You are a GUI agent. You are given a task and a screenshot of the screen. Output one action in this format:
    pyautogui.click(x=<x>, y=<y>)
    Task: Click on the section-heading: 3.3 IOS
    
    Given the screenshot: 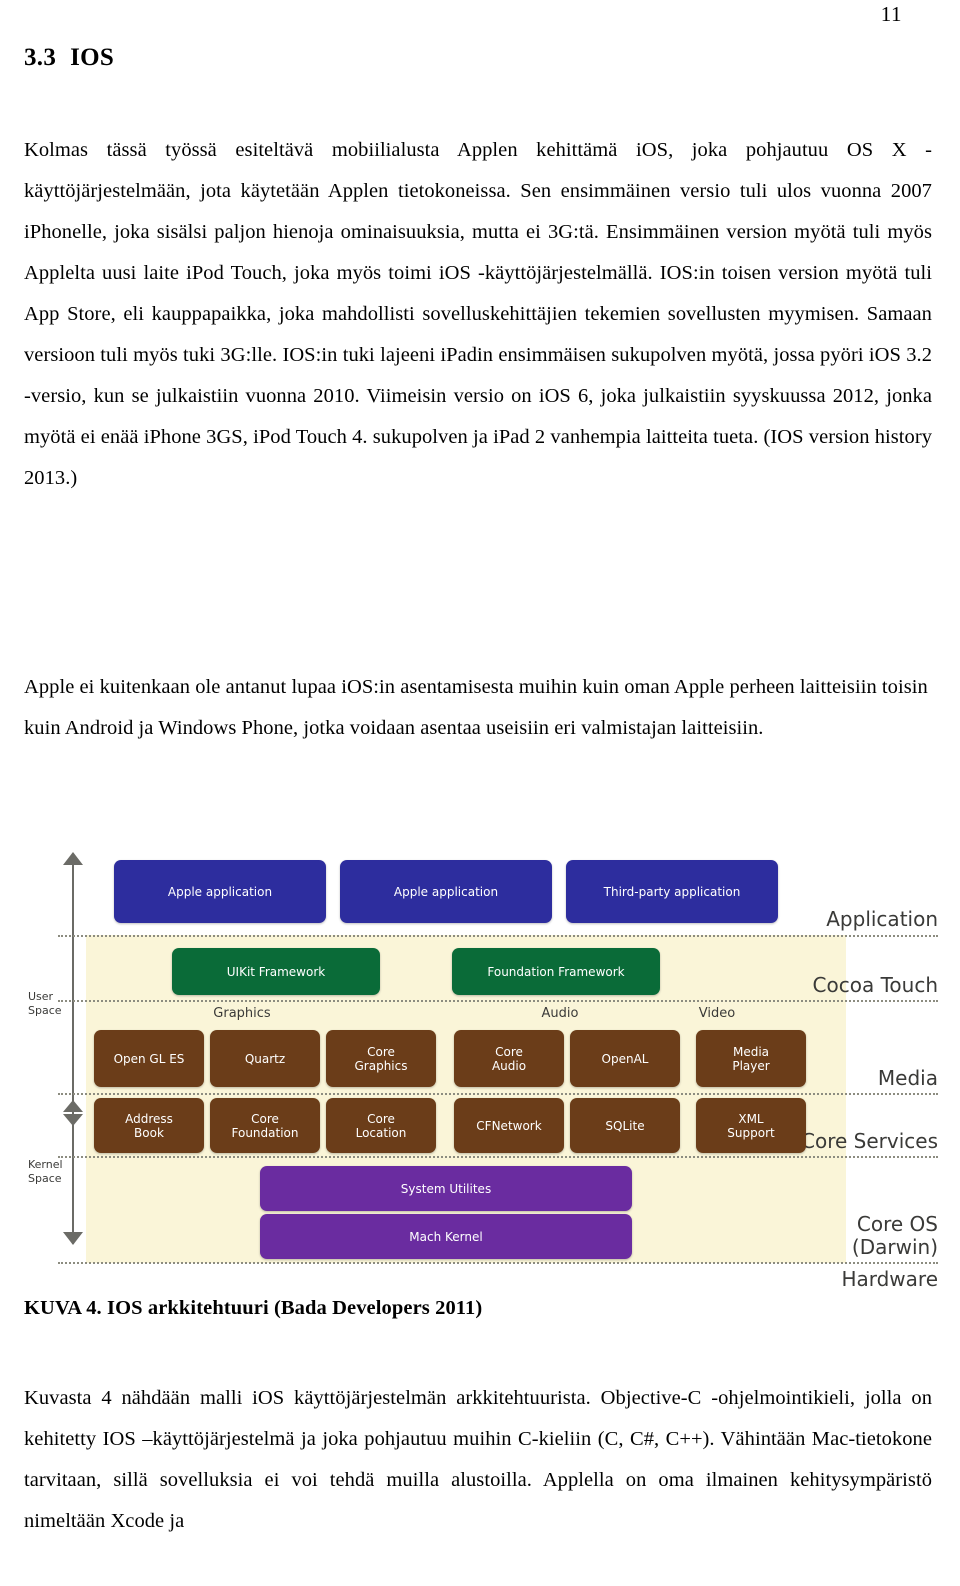 What is the action you would take?
    pyautogui.click(x=69, y=58)
    